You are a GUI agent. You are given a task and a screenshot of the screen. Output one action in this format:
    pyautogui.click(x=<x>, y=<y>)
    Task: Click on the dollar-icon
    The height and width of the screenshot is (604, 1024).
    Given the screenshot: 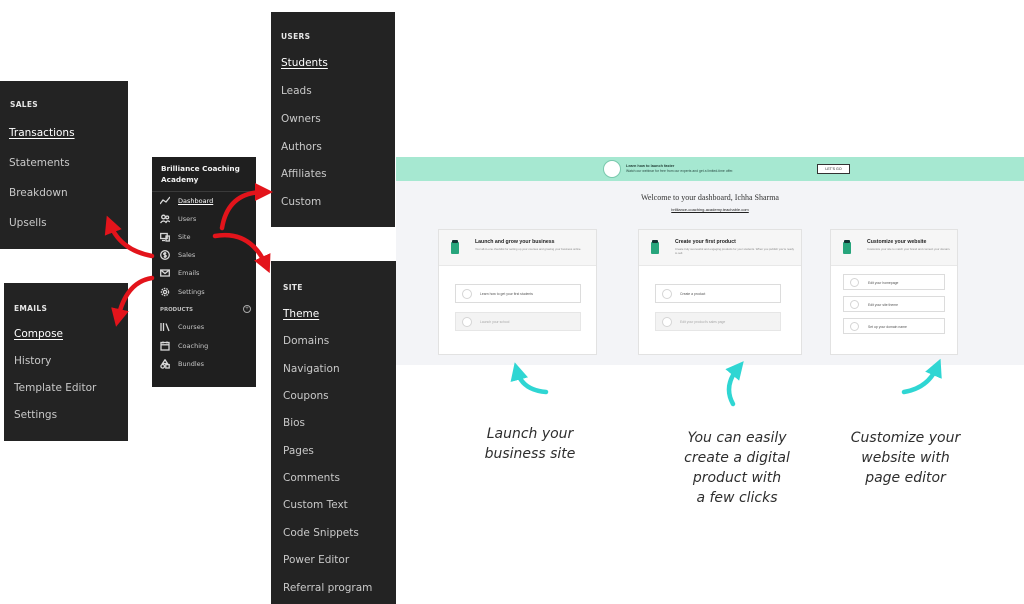 What is the action you would take?
    pyautogui.click(x=165, y=255)
    